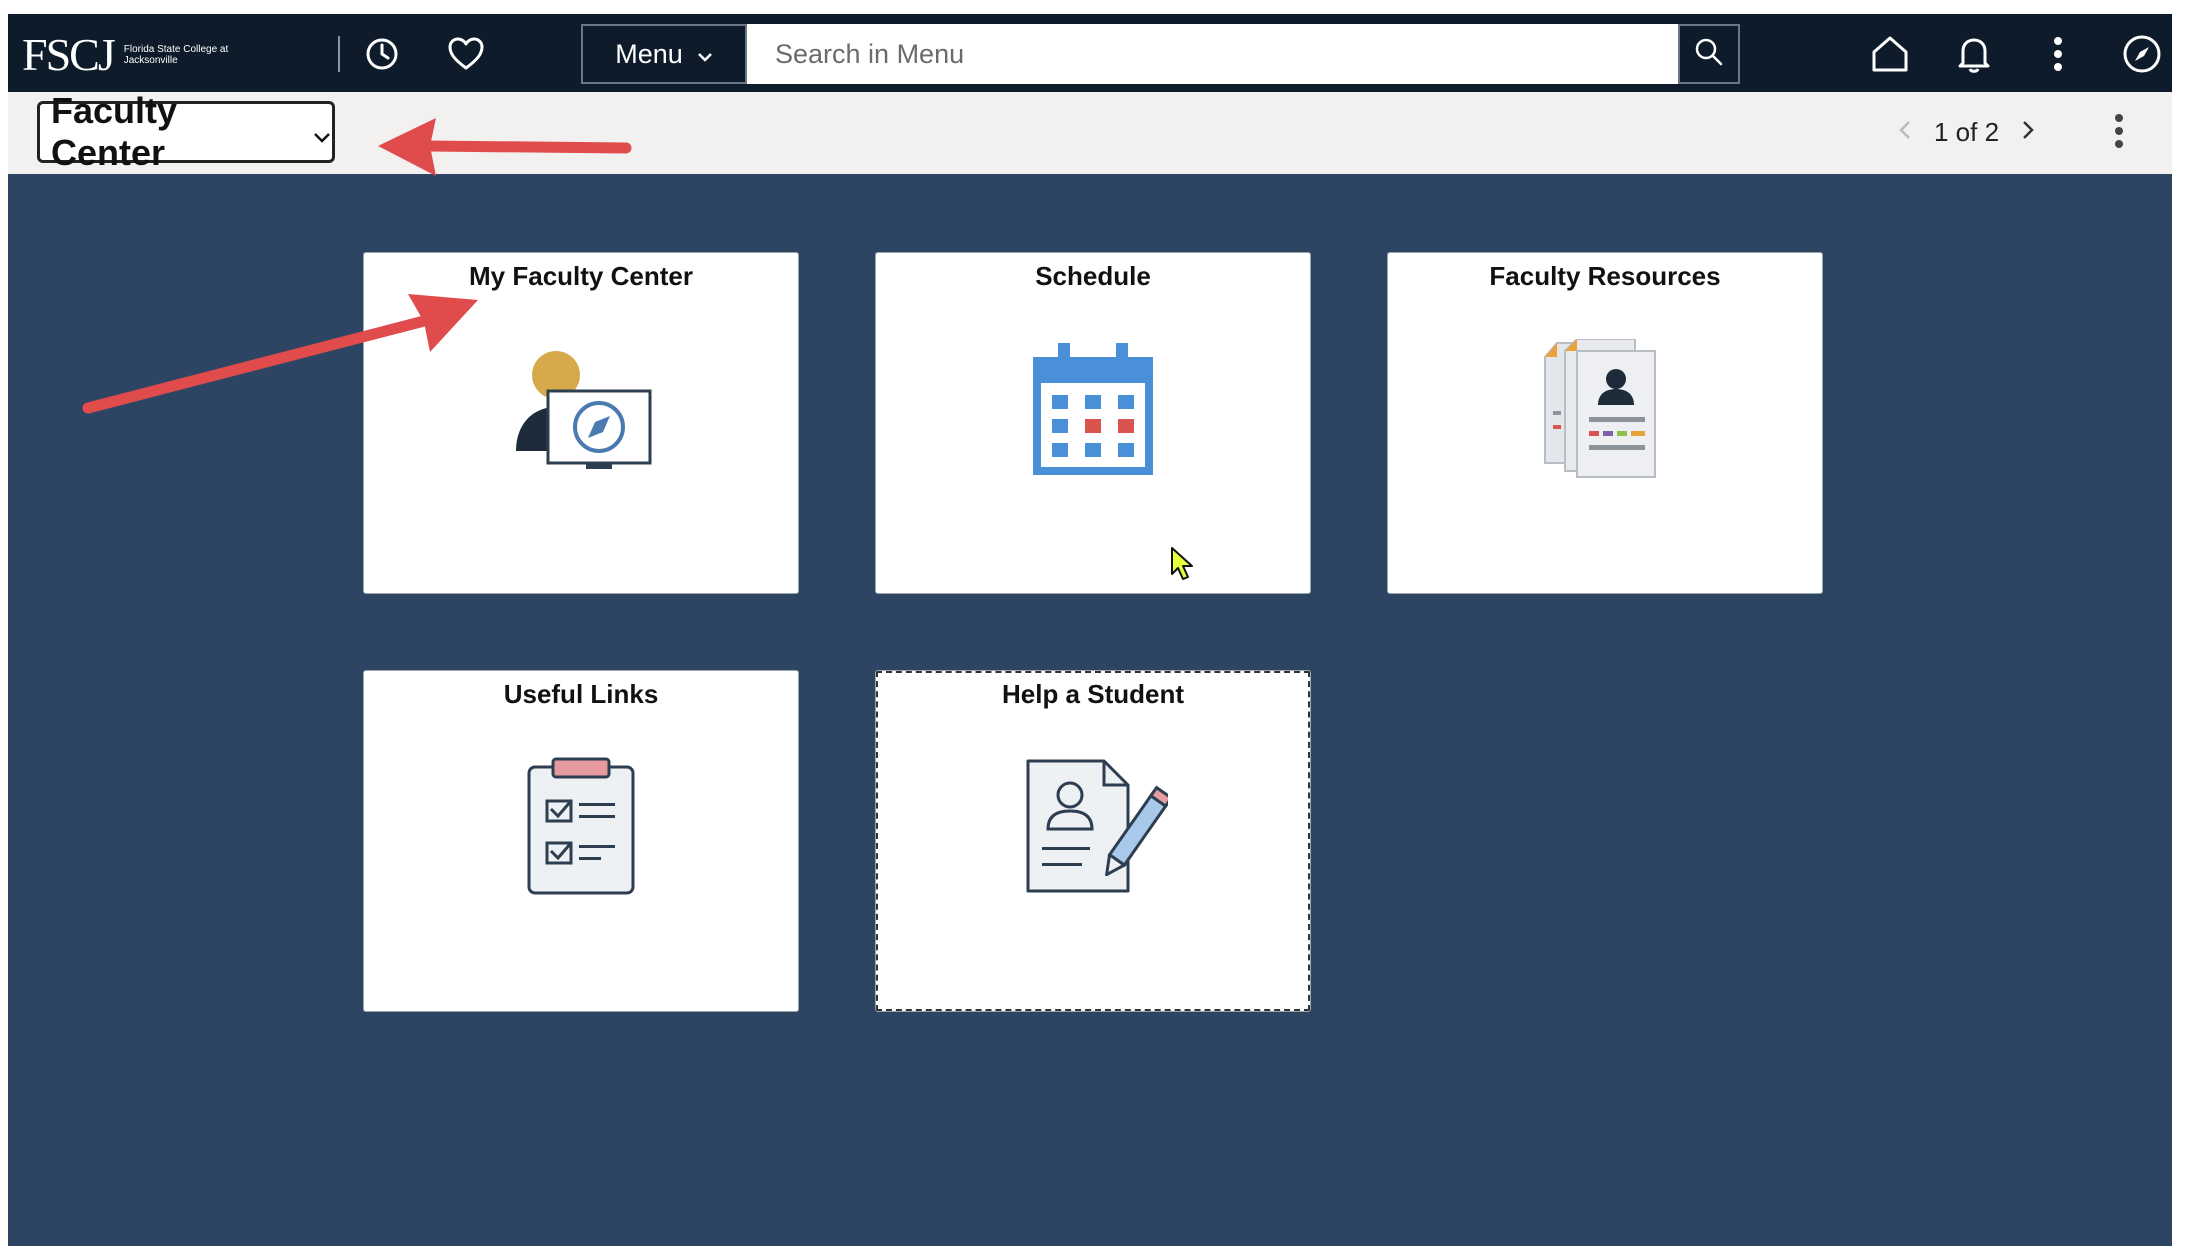 Image resolution: width=2192 pixels, height=1254 pixels. What do you see at coordinates (114, 131) in the screenshot?
I see `page-title: Faculty Center` at bounding box center [114, 131].